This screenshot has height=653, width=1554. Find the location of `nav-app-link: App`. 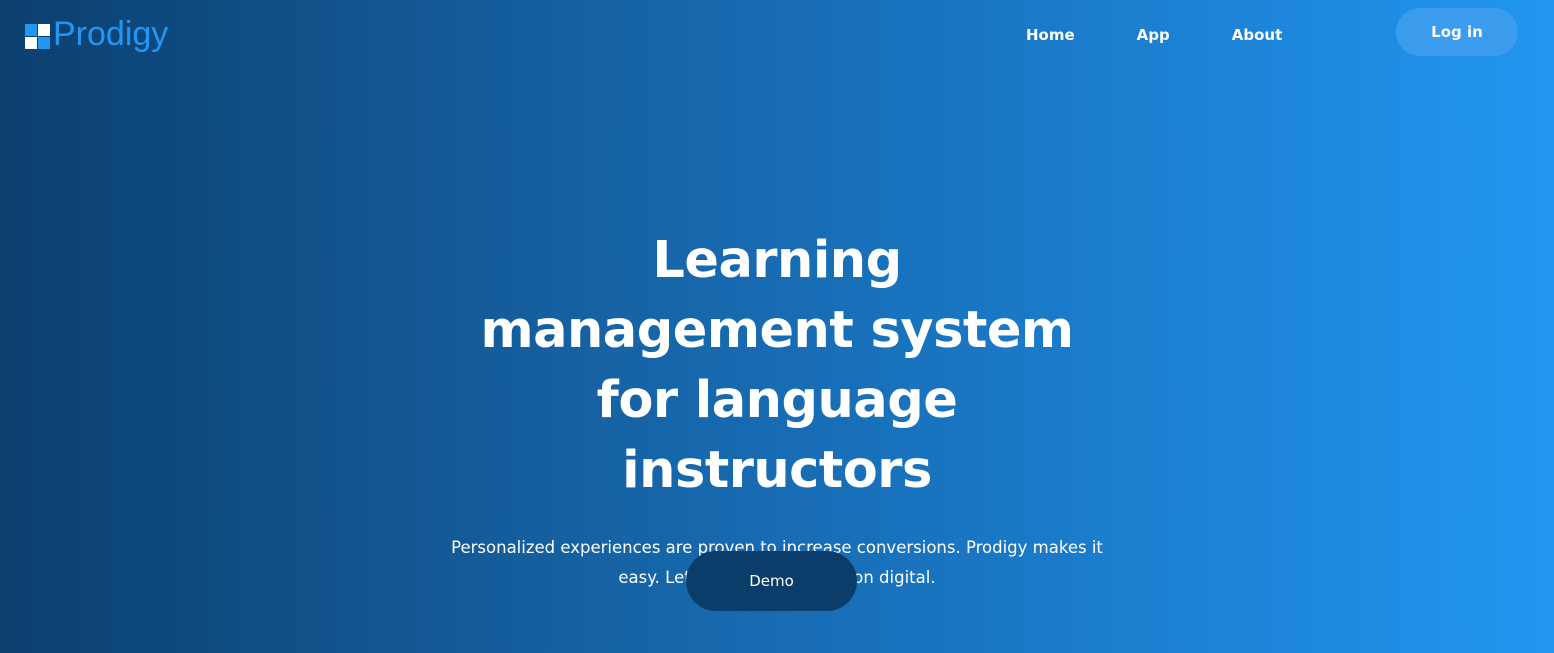

nav-app-link: App is located at coordinates (1153, 35).